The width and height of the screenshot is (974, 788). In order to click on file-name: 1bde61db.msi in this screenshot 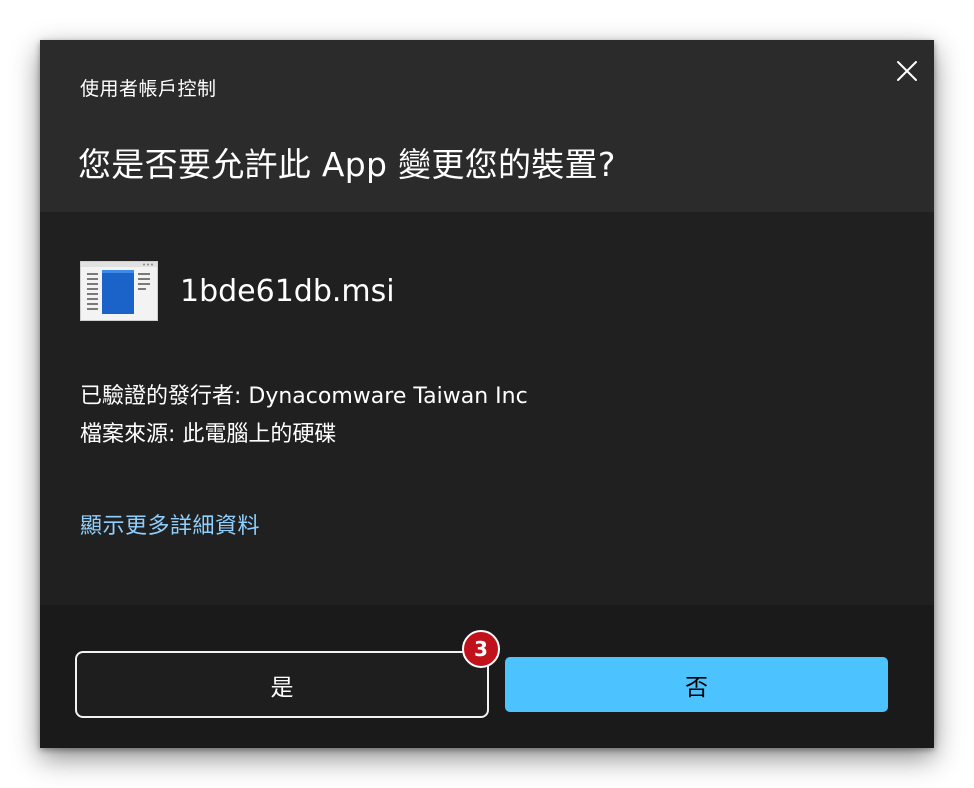, I will do `click(287, 291)`.